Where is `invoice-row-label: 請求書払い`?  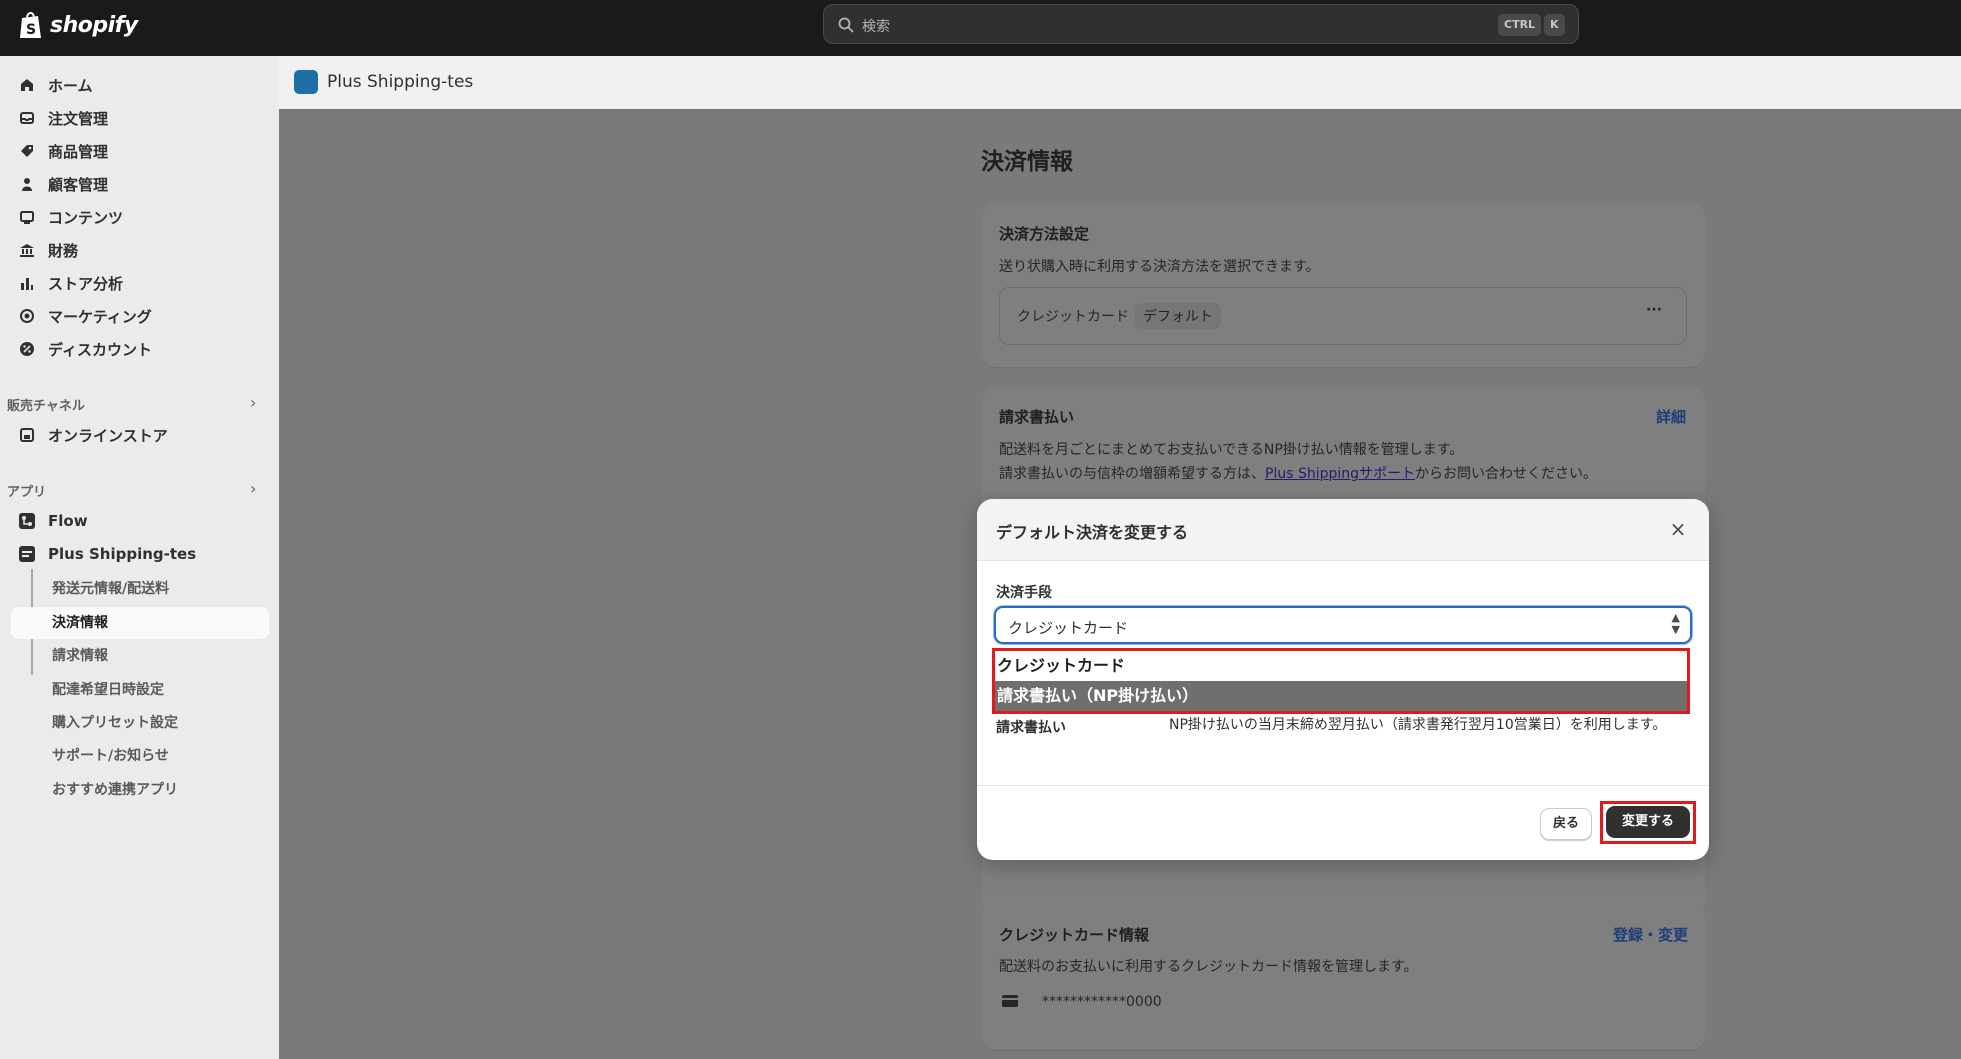 invoice-row-label: 請求書払い is located at coordinates (1031, 728).